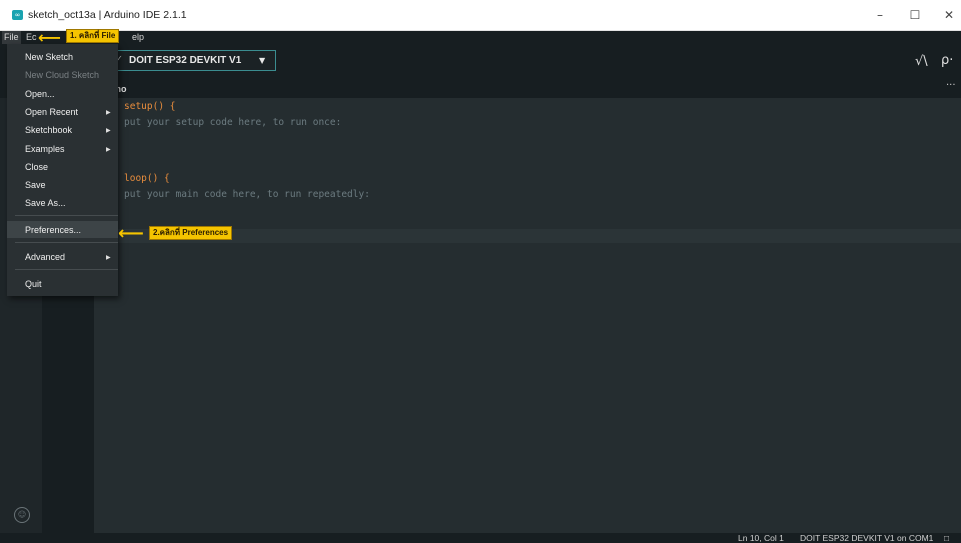 This screenshot has width=961, height=543. I want to click on profile-icon: ☺, so click(22, 515).